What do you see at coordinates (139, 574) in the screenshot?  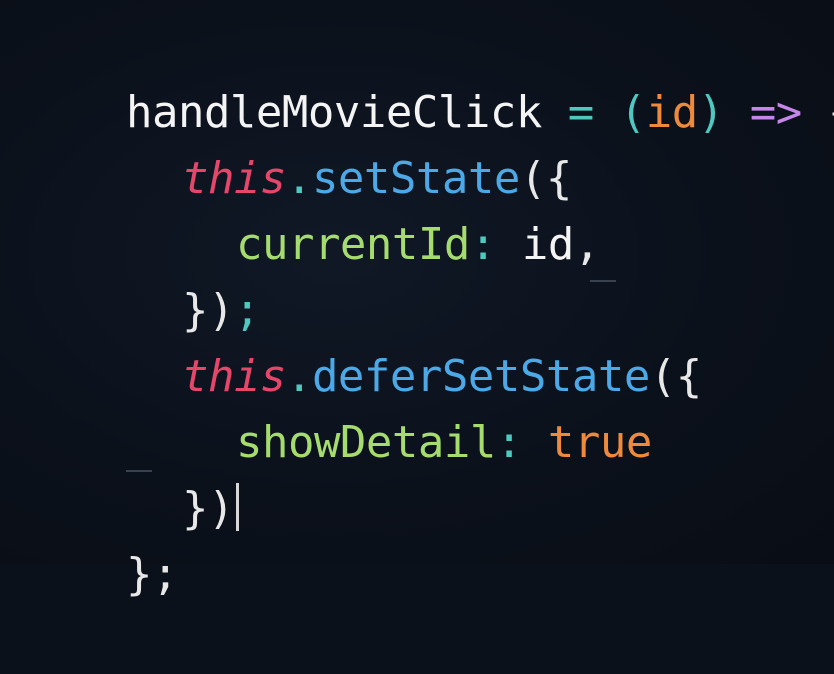 I see `close-brace: }` at bounding box center [139, 574].